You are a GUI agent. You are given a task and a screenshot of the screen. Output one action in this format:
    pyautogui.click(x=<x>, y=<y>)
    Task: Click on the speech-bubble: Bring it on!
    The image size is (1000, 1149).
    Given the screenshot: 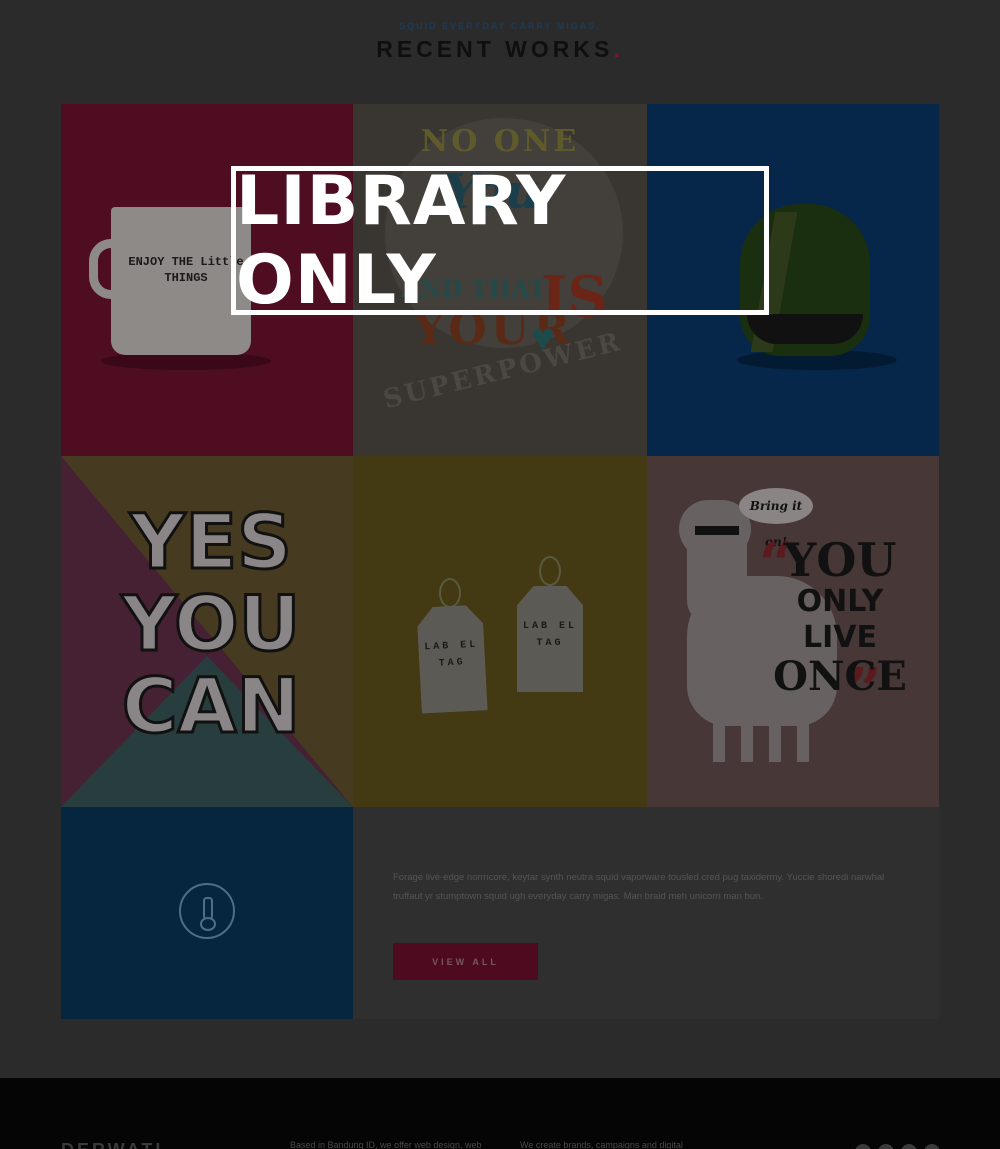 What is the action you would take?
    pyautogui.click(x=776, y=518)
    